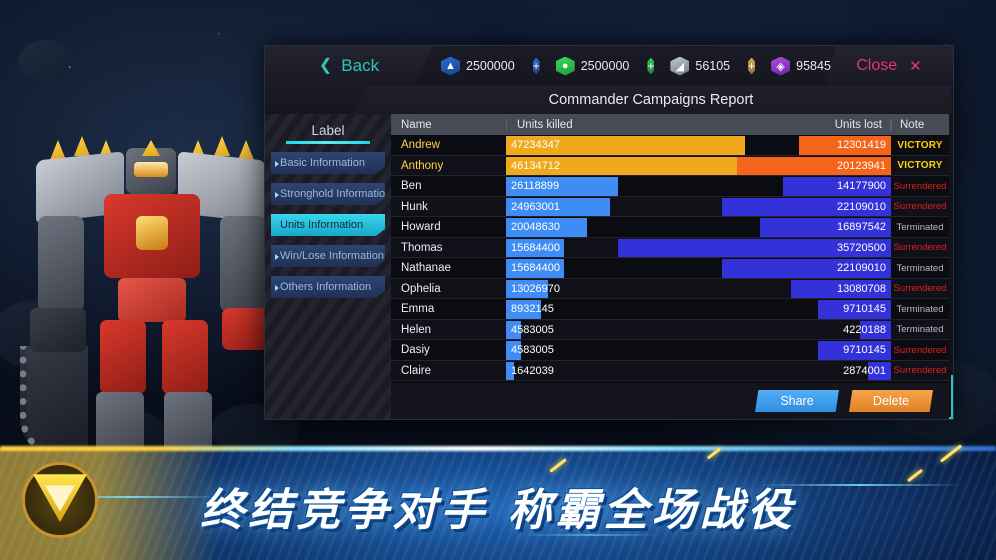 Image resolution: width=996 pixels, height=560 pixels. I want to click on table-row: Ophelia 13026970 13080708 Surrendered, so click(670, 289).